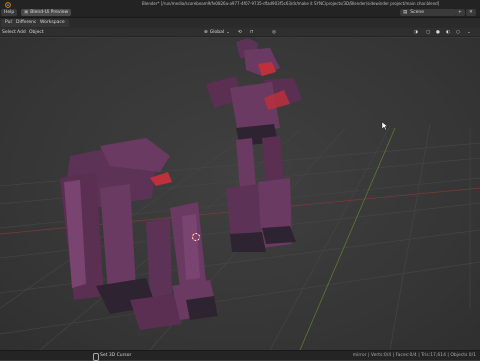 The width and height of the screenshot is (480, 361). What do you see at coordinates (206, 32) in the screenshot?
I see `orientation-icon: ⊕` at bounding box center [206, 32].